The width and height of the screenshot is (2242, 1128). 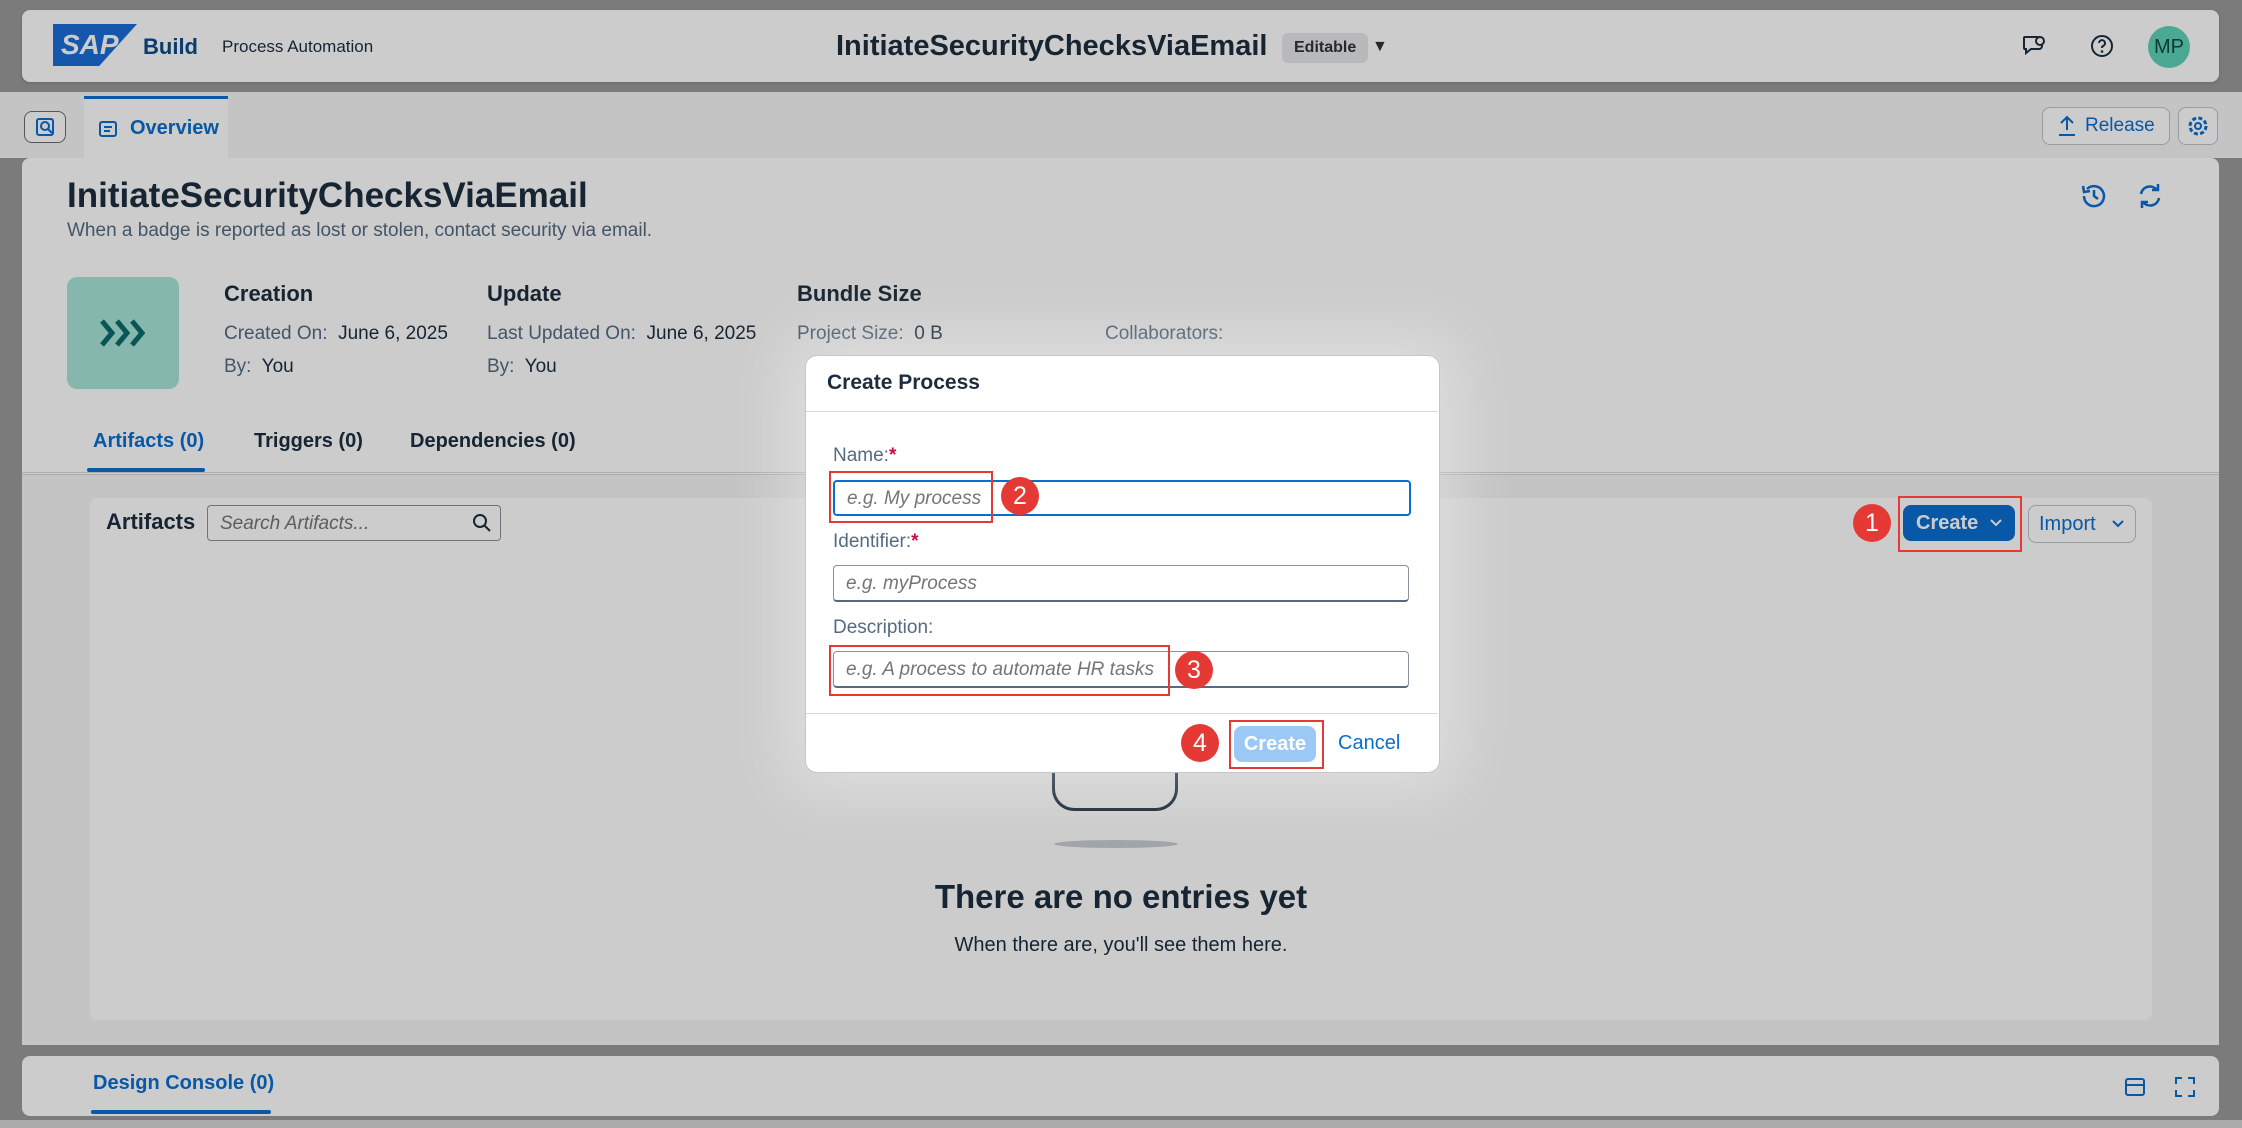 I want to click on description-label: Description:, so click(x=883, y=627).